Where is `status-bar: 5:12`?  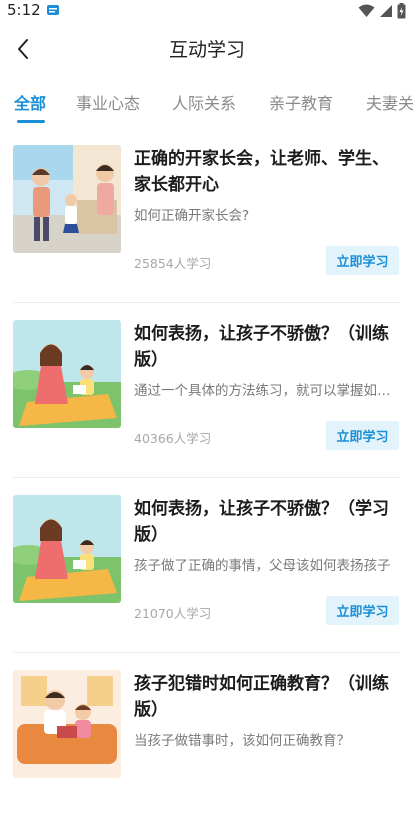 status-bar: 5:12 is located at coordinates (207, 11).